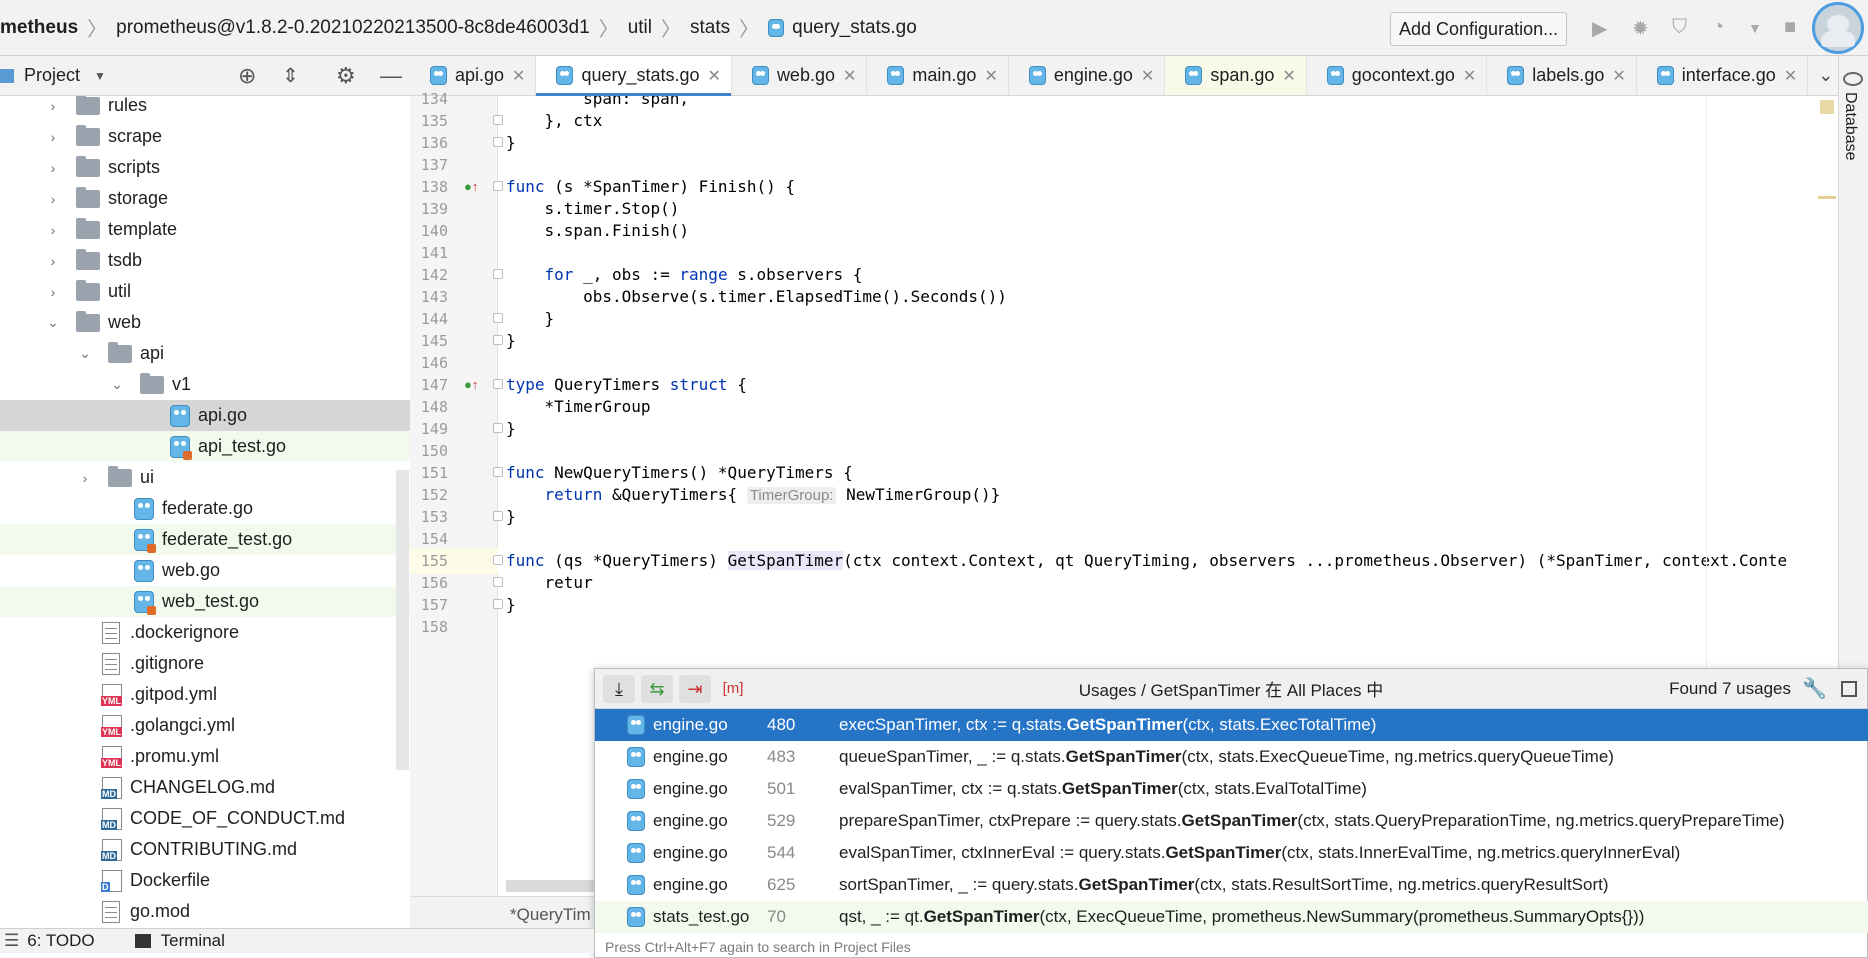 This screenshot has height=958, width=1868. Describe the element at coordinates (205, 508) in the screenshot. I see `tree-item: federate.go` at that location.